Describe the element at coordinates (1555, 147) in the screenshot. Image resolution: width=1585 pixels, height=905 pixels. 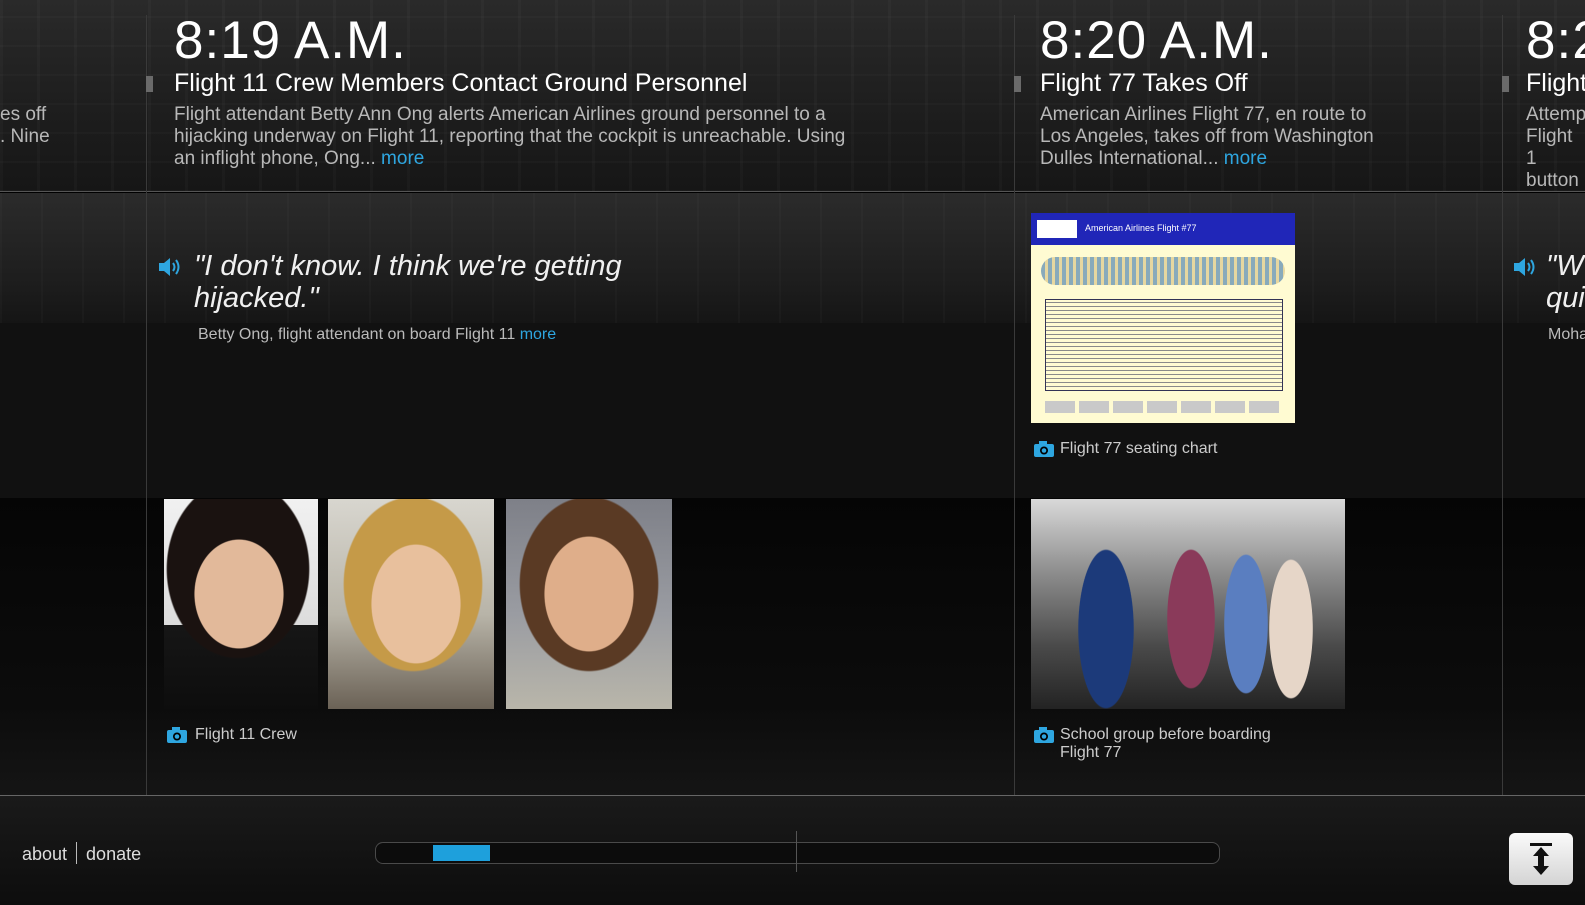
I see `entry-body: Attemp Flight 1 button` at that location.